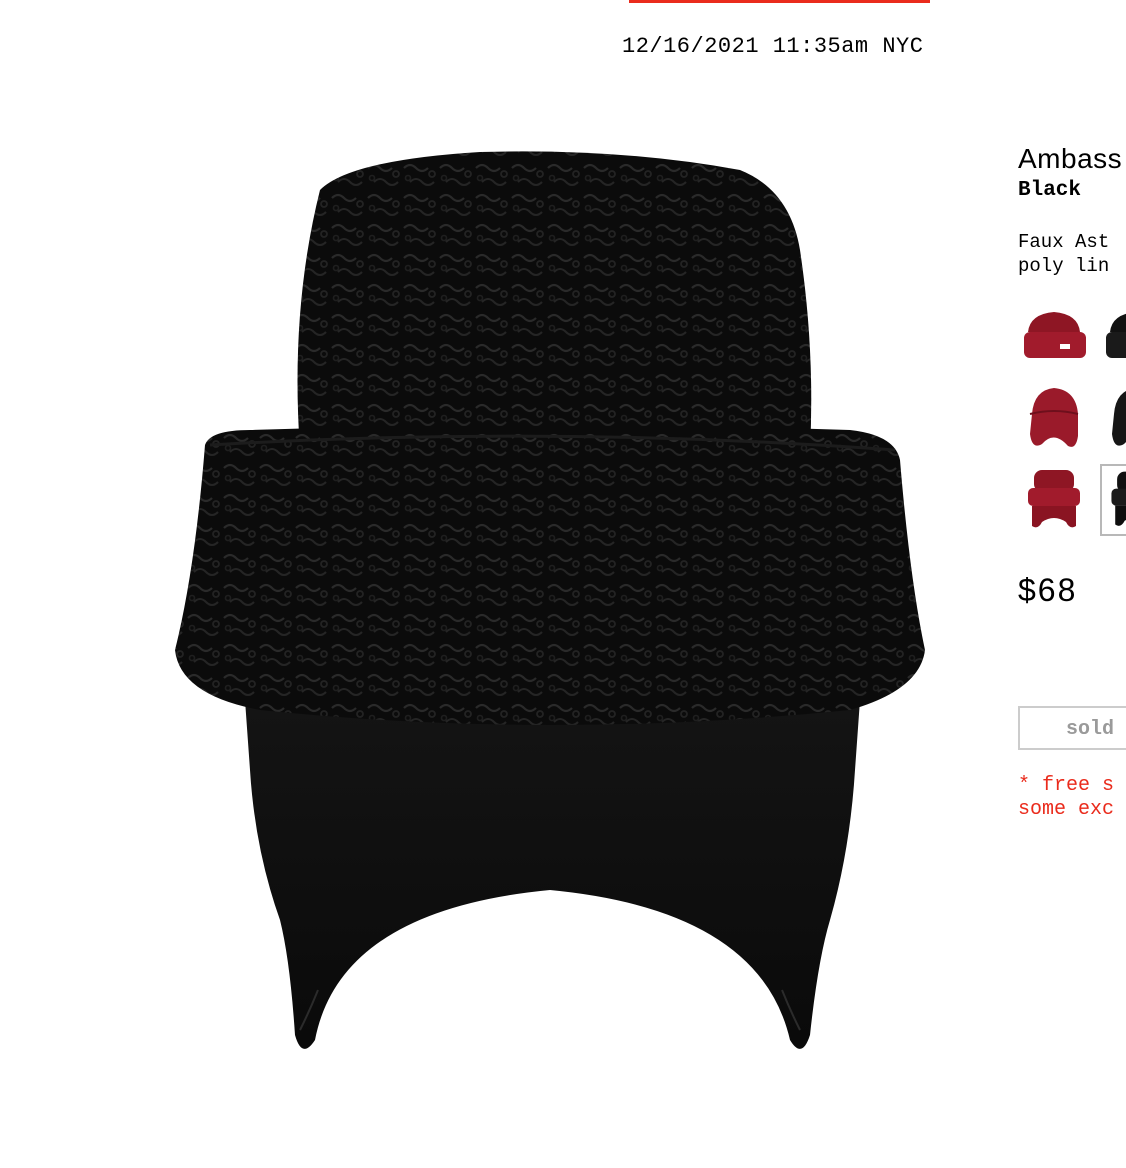 The width and height of the screenshot is (1126, 1168). I want to click on red-earflap-hat-icon, so click(1054, 417).